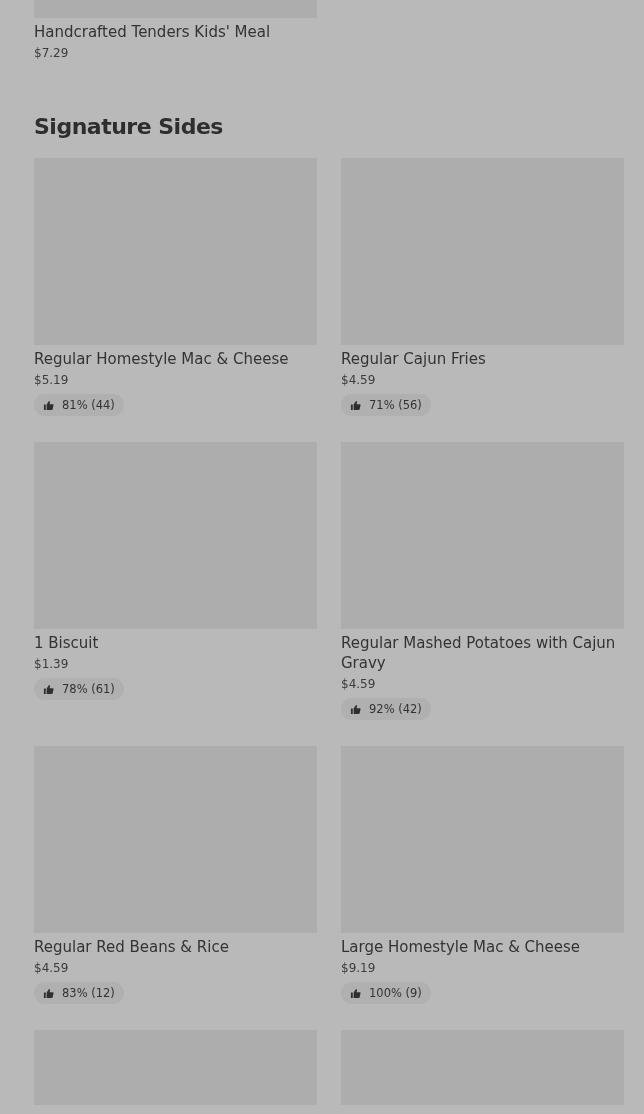 Image resolution: width=644 pixels, height=1114 pixels. Describe the element at coordinates (52, 380) in the screenshot. I see `item-price: $5.19` at that location.